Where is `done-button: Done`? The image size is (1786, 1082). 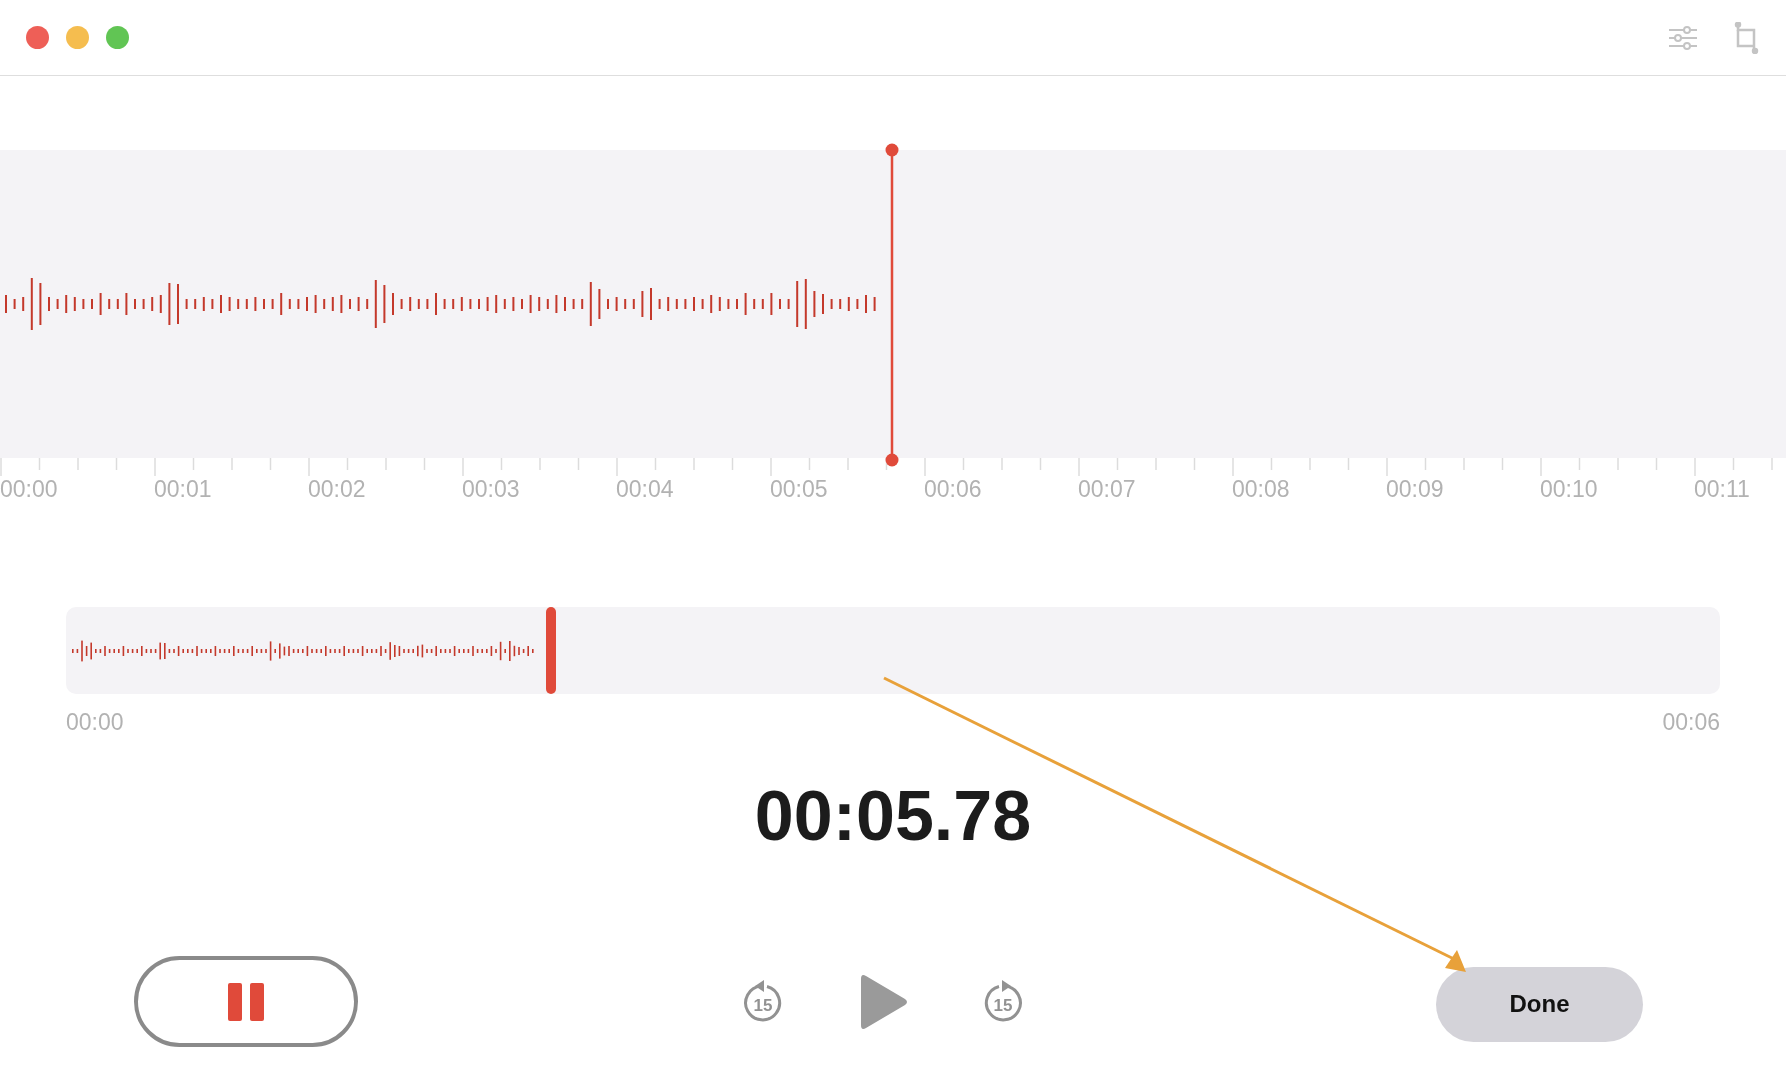
done-button: Done is located at coordinates (1539, 1004).